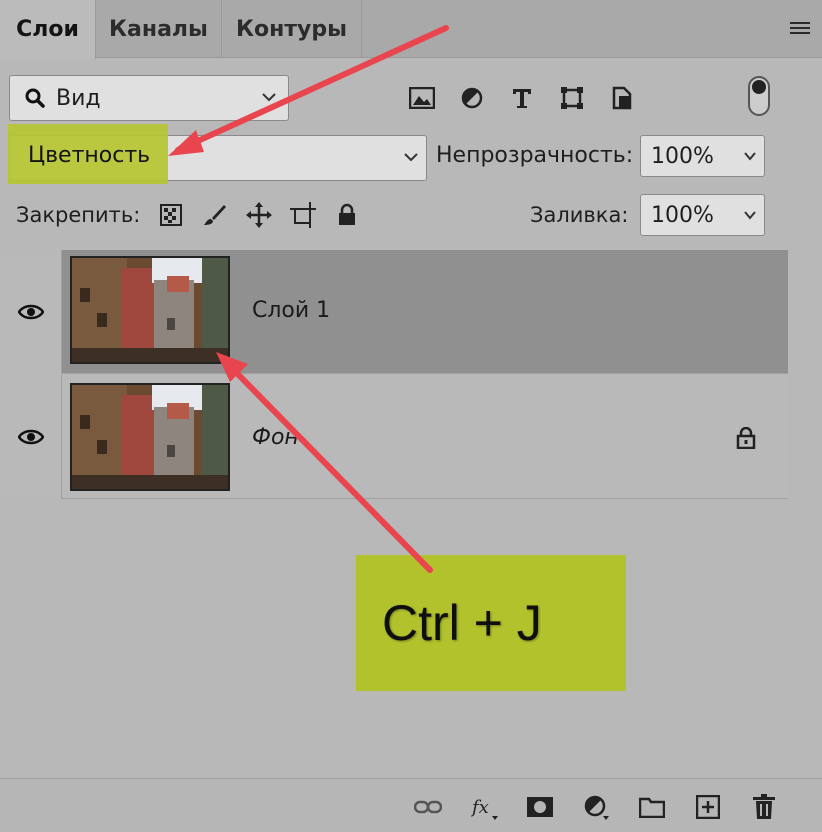 This screenshot has height=832, width=822. I want to click on trash-icon, so click(764, 807).